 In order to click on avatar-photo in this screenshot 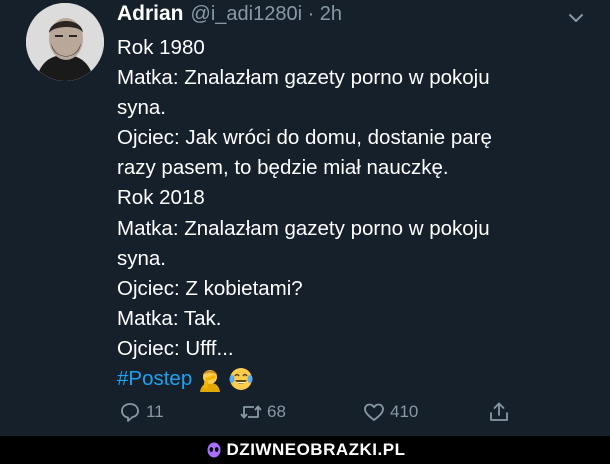, I will do `click(65, 42)`.